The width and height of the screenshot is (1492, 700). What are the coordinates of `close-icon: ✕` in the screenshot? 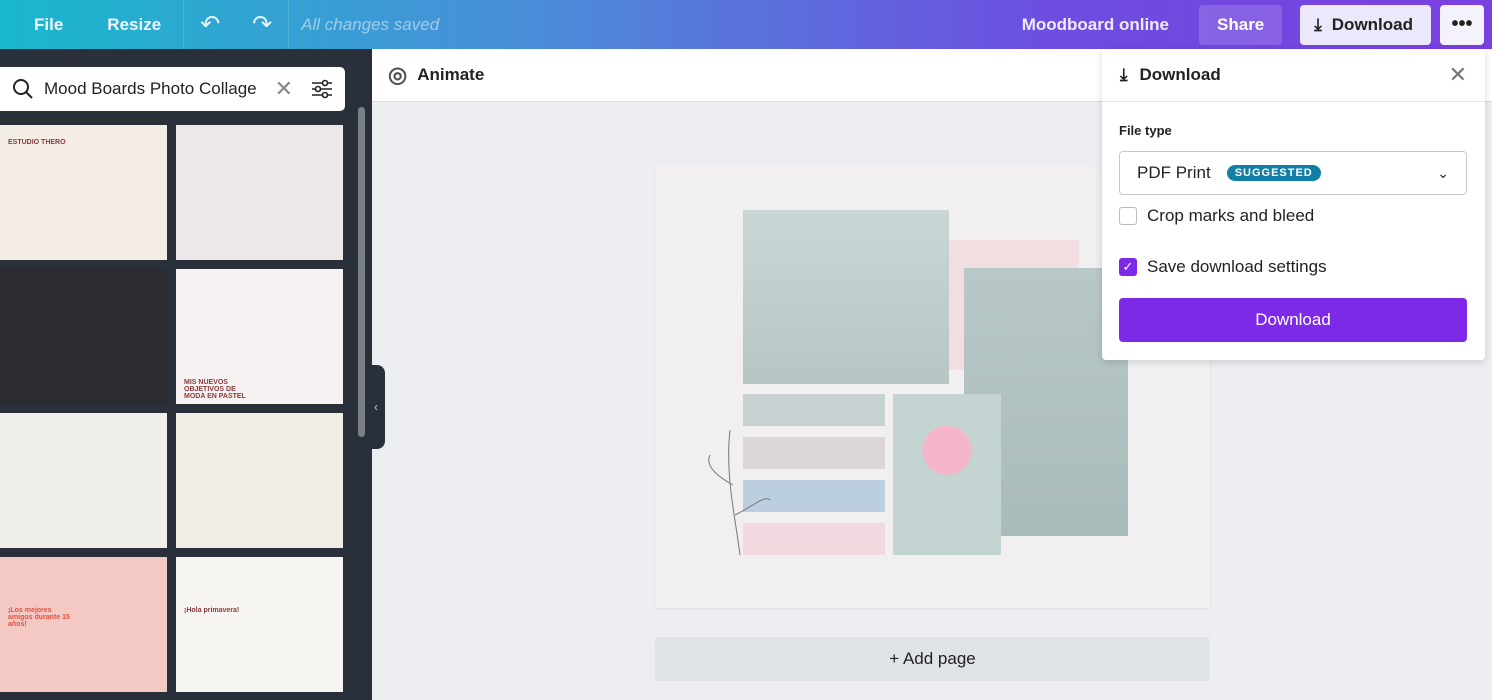 It's located at (1458, 75).